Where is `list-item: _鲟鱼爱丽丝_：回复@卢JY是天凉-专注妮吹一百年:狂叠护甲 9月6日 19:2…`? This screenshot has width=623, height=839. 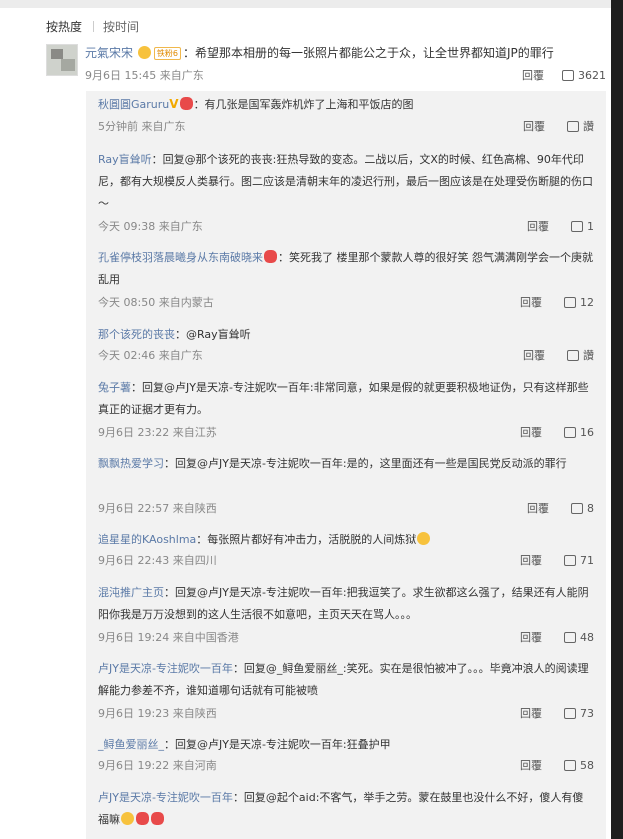
list-item: _鲟鱼爱丽丝_：回复@卢JY是天凉-专注妮吹一百年:狂叠护甲 9月6日 19:2… is located at coordinates (346, 753).